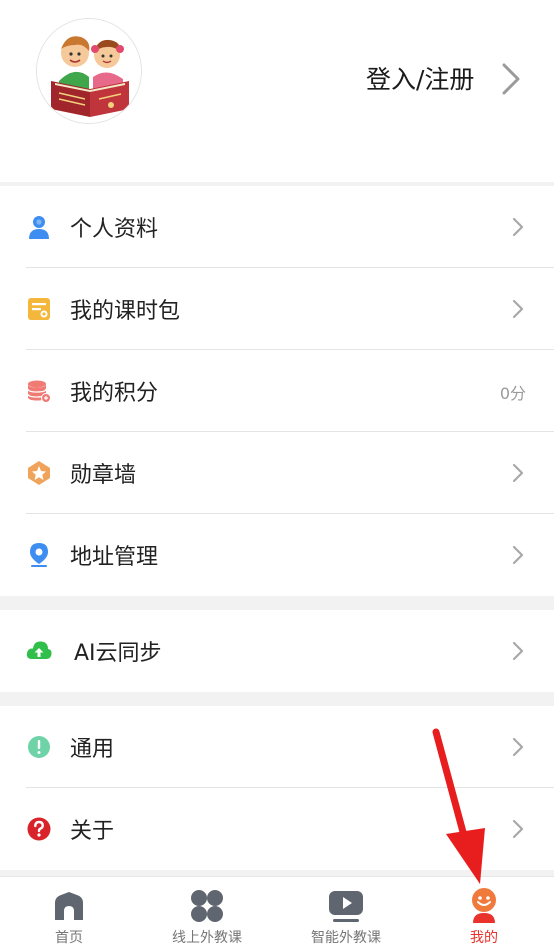  Describe the element at coordinates (114, 229) in the screenshot. I see `menu-item-label: 个人资料` at that location.